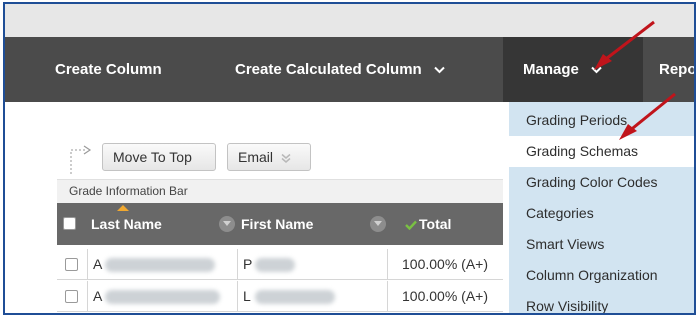 The image size is (699, 317). I want to click on first-name-cell: P, so click(248, 264).